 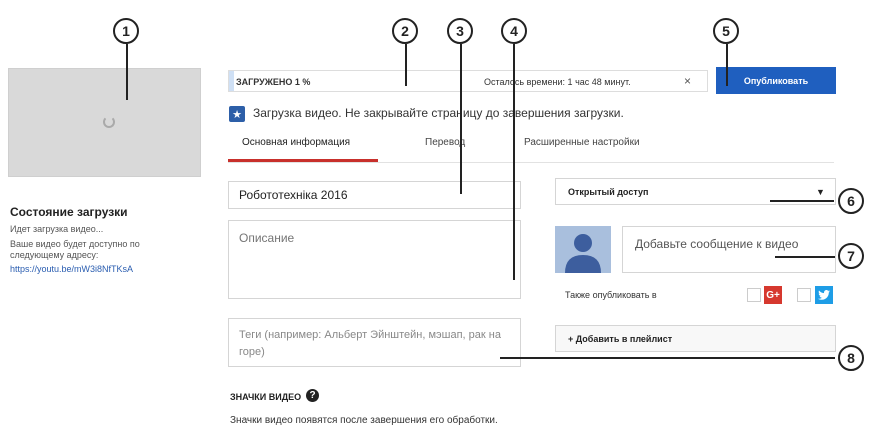 I want to click on publish-button: Опубликовать, so click(x=776, y=80).